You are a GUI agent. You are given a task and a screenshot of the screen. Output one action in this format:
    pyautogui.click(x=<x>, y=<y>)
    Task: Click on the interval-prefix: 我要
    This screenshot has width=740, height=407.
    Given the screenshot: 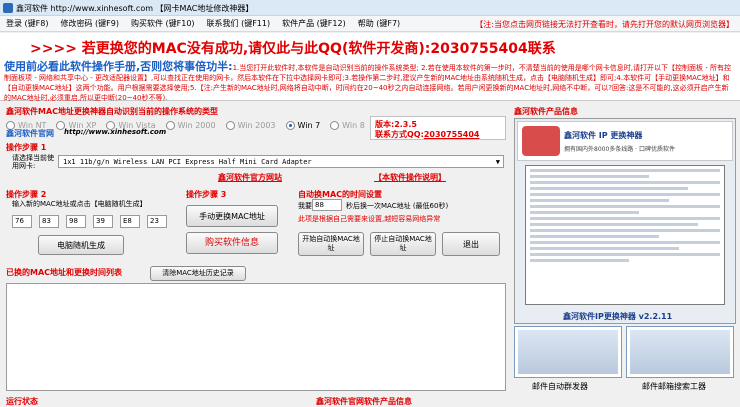 What is the action you would take?
    pyautogui.click(x=305, y=206)
    